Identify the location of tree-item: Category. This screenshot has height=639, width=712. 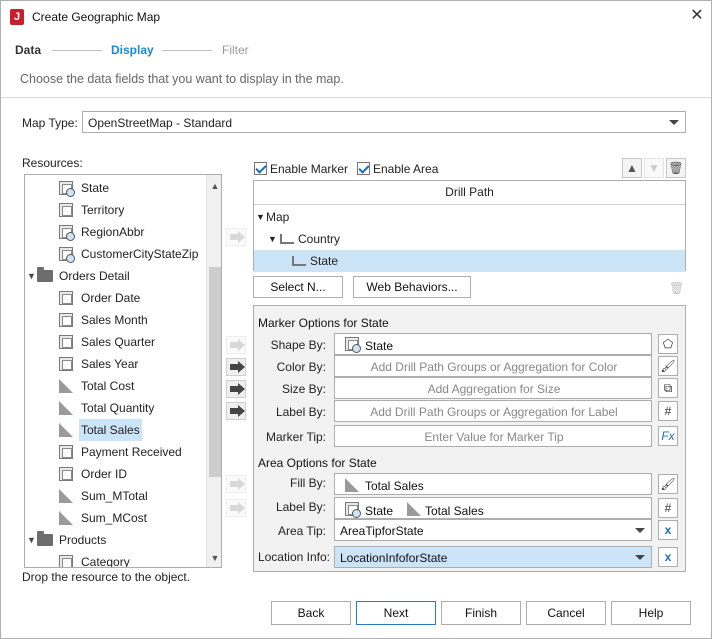
(115, 559).